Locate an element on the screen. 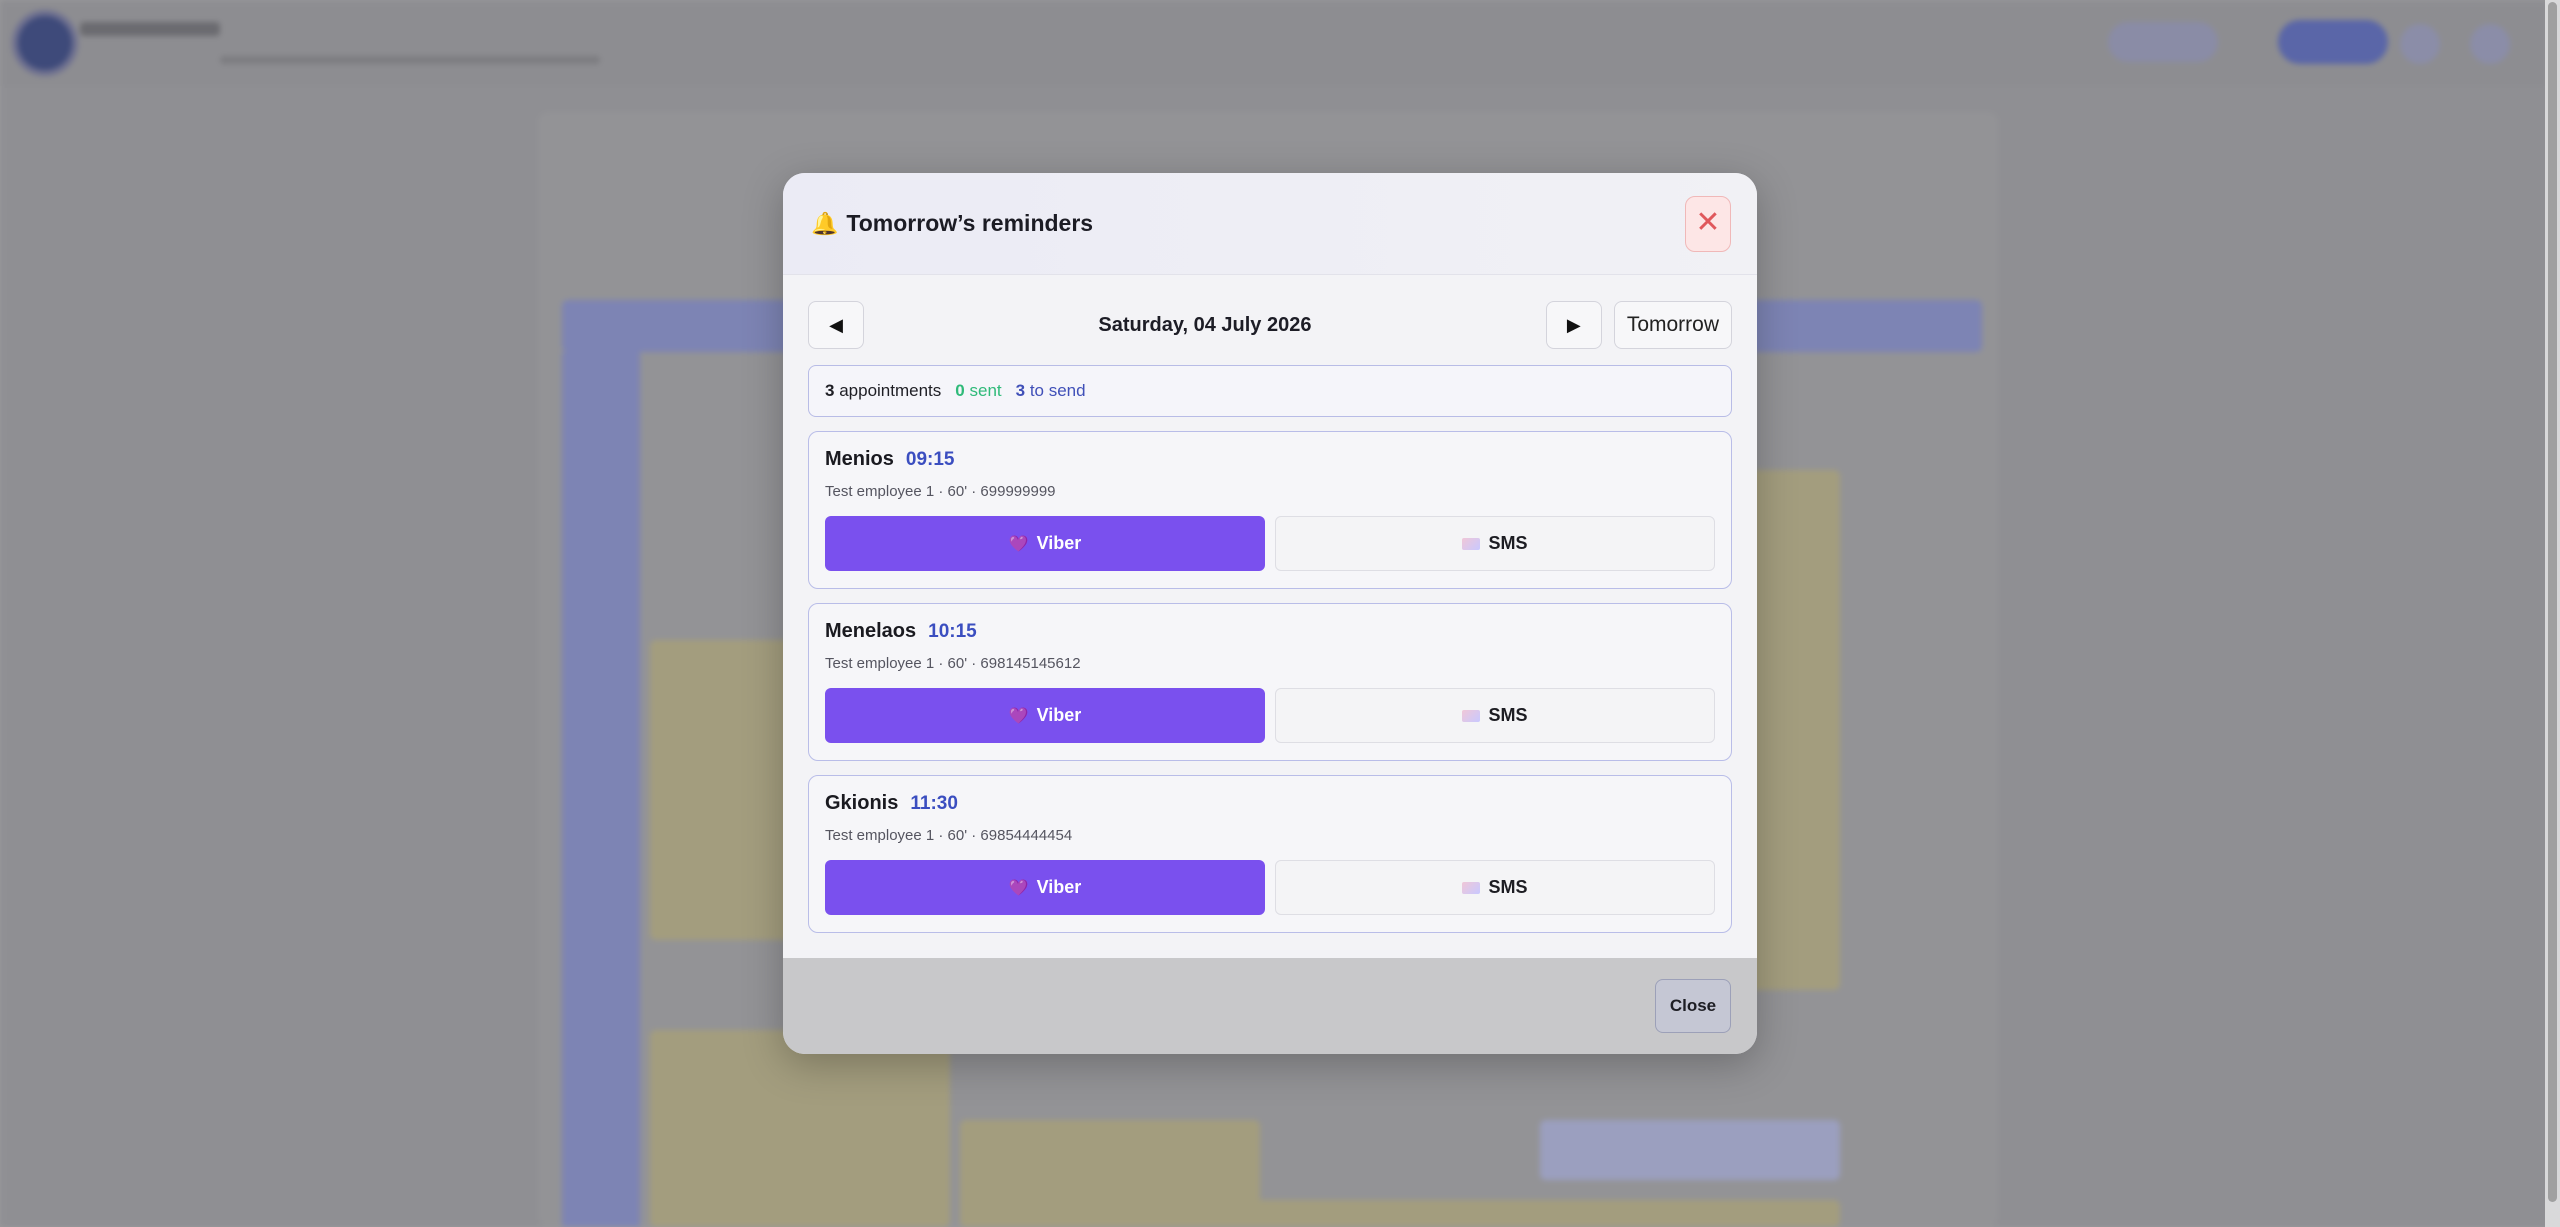 This screenshot has width=2560, height=1227. sent-count-value: 0 is located at coordinates (960, 390).